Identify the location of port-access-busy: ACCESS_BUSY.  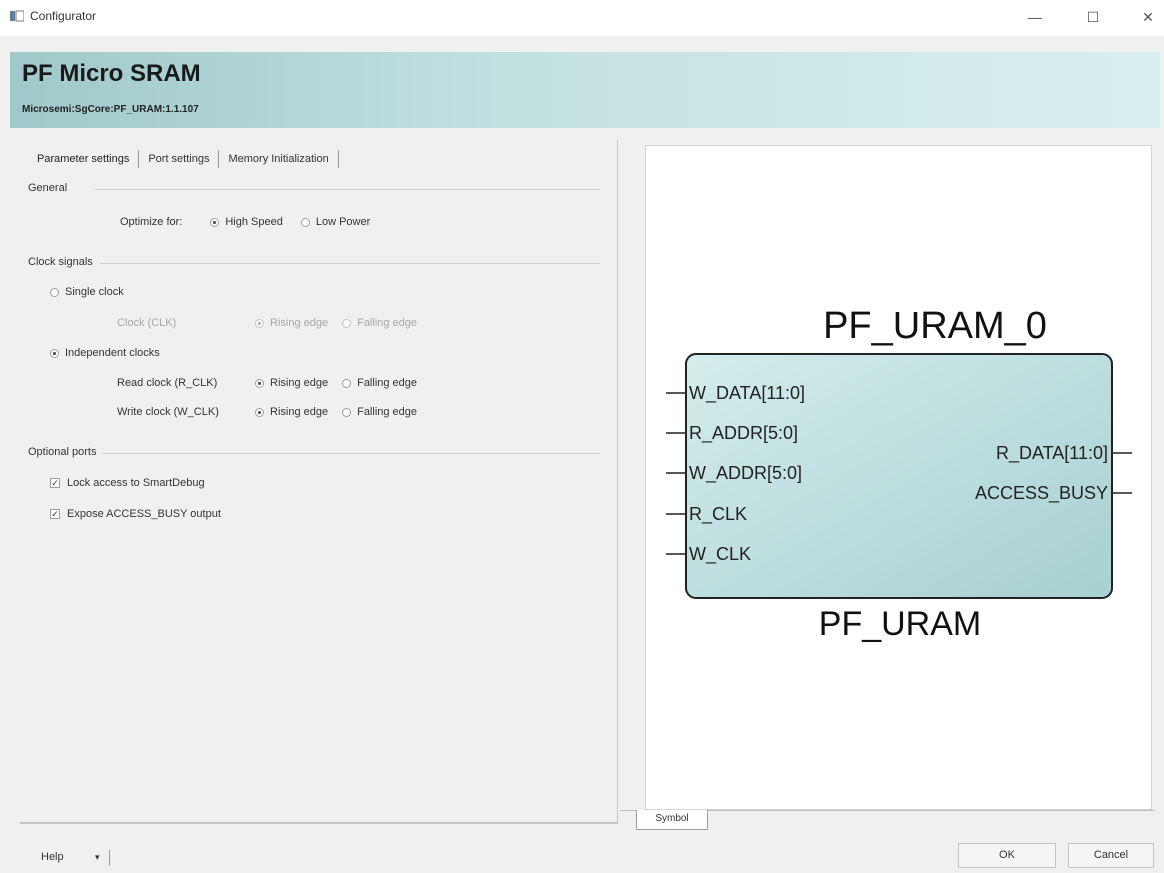
(1041, 493).